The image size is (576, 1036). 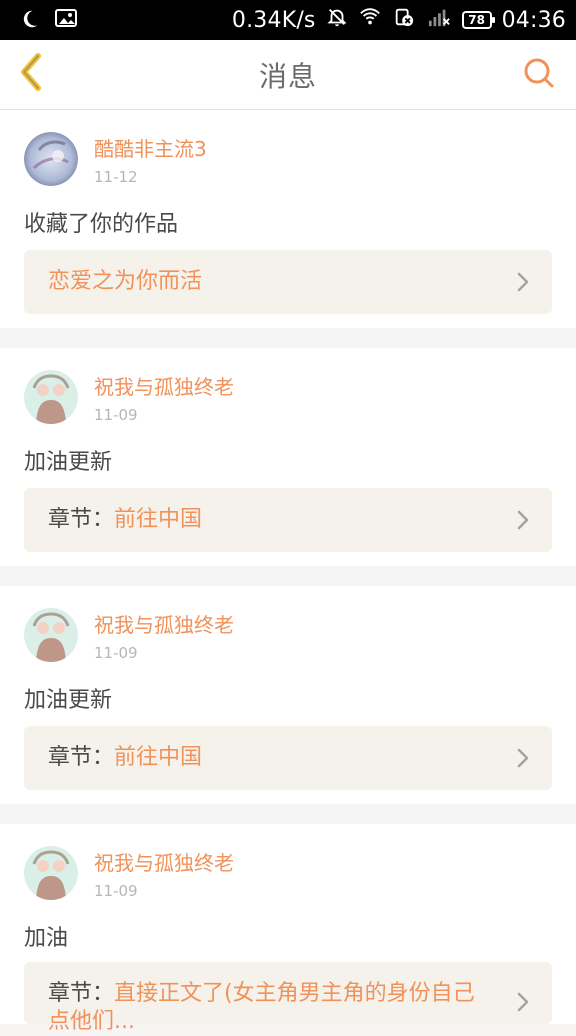 I want to click on message-header: 酷酷非主流3 11-12, so click(x=115, y=159).